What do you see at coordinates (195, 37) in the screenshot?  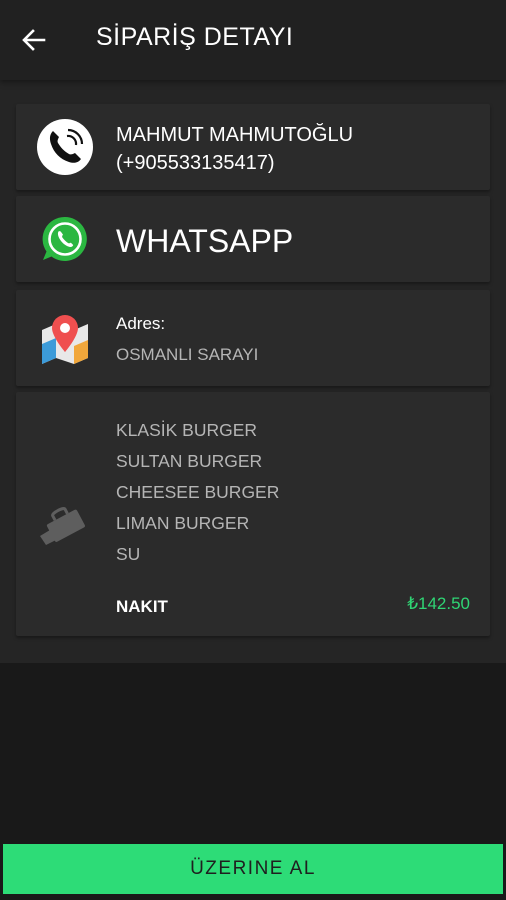 I see `page-title: SİPARİŞ DETAYI` at bounding box center [195, 37].